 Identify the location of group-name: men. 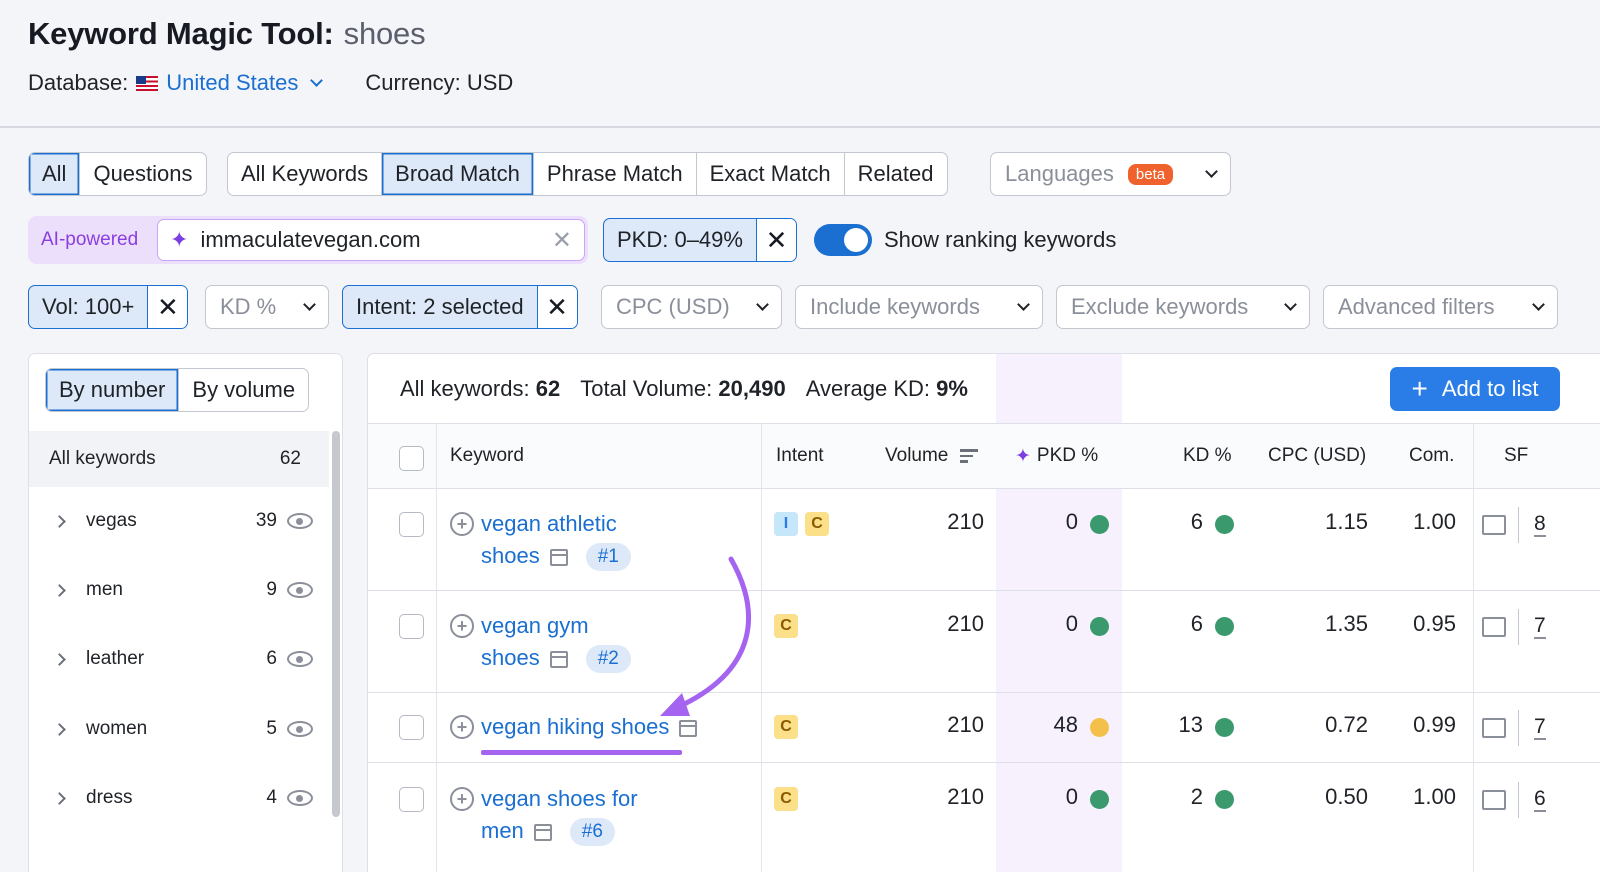
(104, 589).